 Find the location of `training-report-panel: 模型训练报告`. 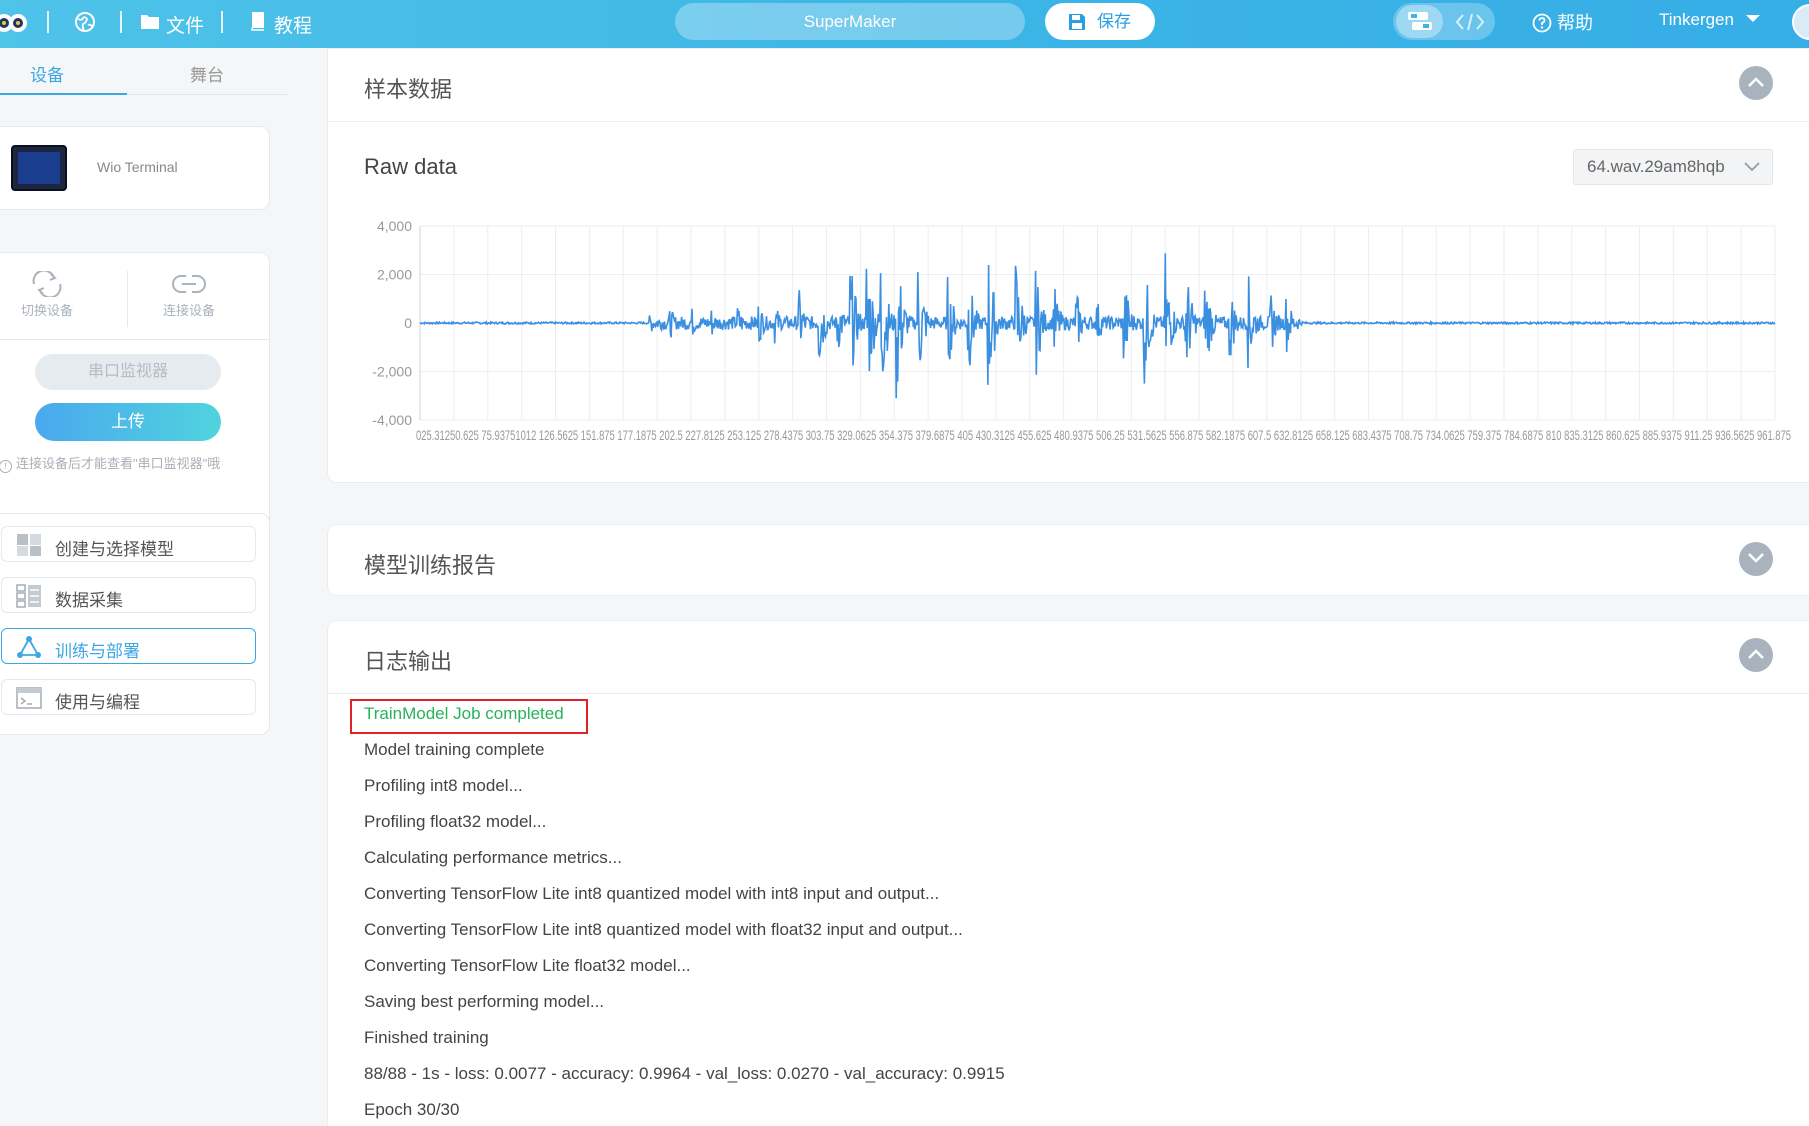

training-report-panel: 模型训练报告 is located at coordinates (1068, 560).